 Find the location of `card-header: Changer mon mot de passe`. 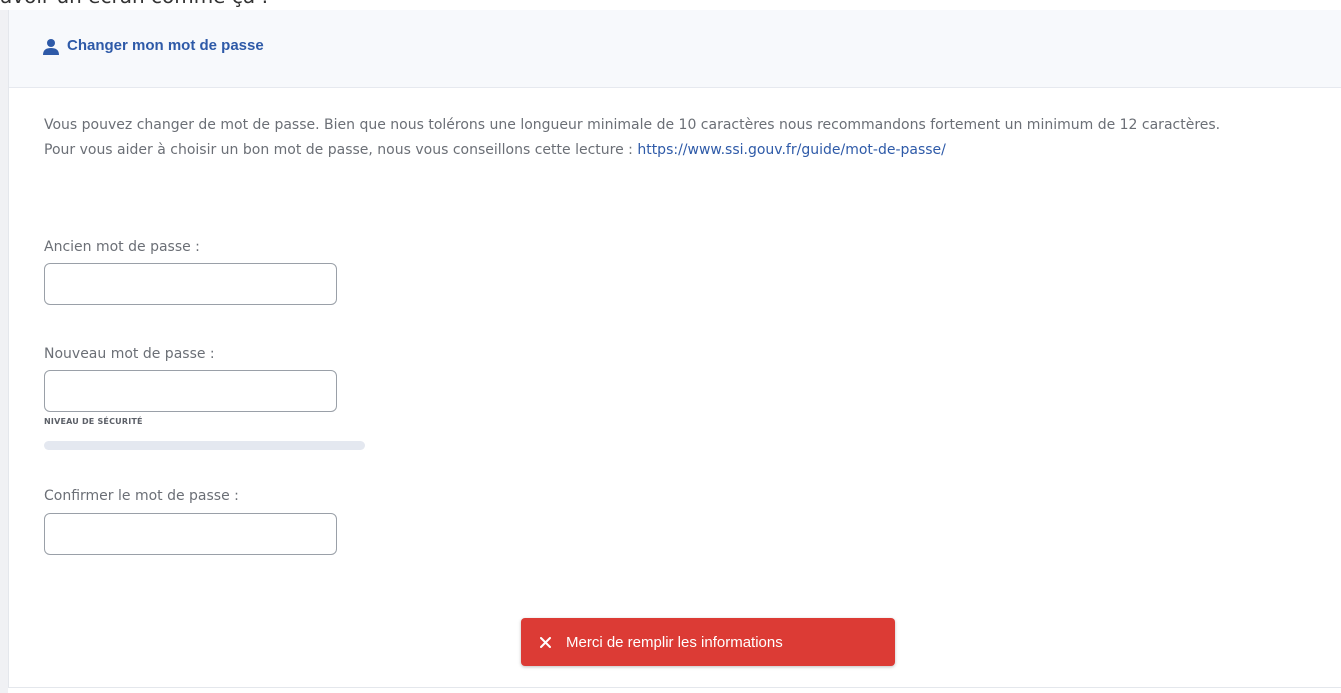

card-header: Changer mon mot de passe is located at coordinates (675, 49).